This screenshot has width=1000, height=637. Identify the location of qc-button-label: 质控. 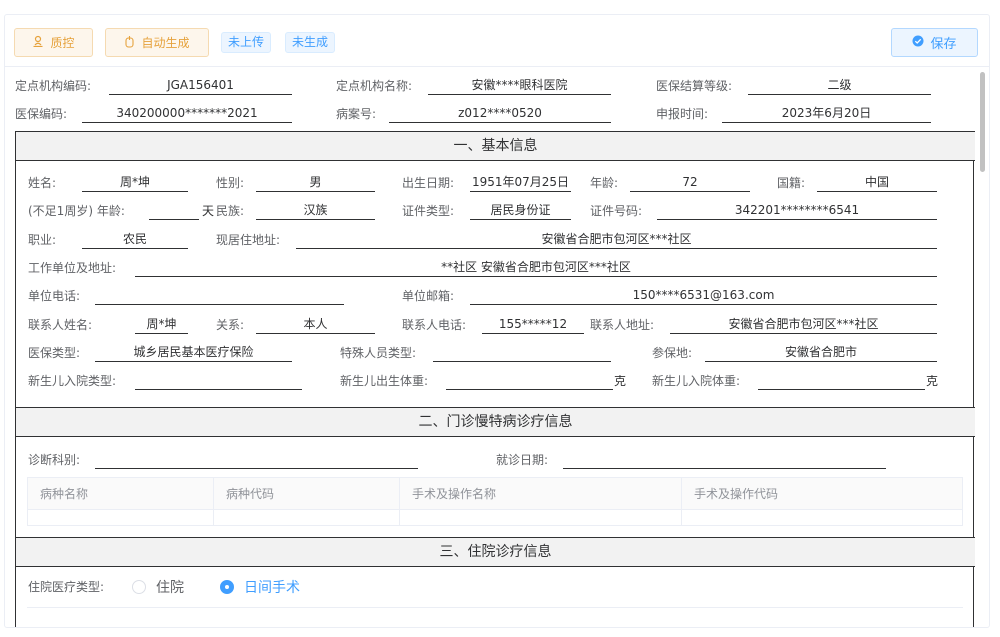
(62, 43).